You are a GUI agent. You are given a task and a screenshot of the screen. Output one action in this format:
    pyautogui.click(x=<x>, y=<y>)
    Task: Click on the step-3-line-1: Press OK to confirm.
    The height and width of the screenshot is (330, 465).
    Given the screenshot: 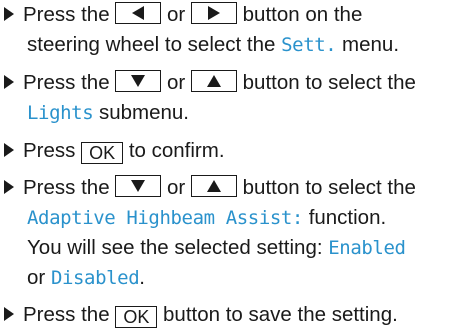 What is the action you would take?
    pyautogui.click(x=231, y=151)
    